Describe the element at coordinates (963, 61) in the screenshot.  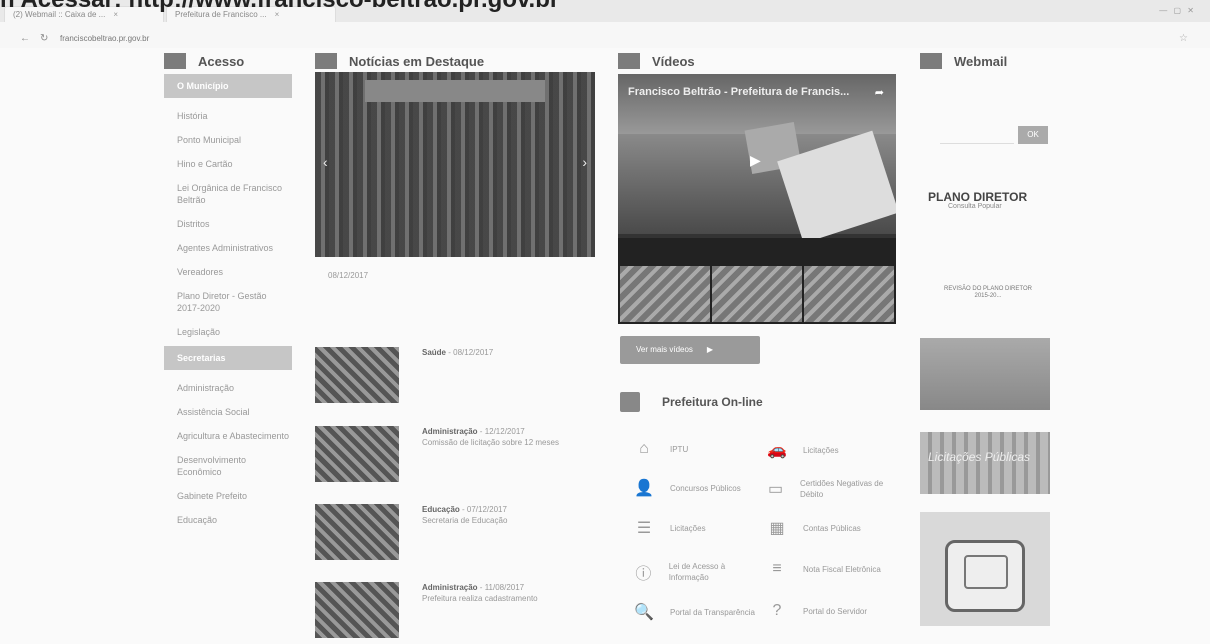
I see `webmail-header: Webmail` at that location.